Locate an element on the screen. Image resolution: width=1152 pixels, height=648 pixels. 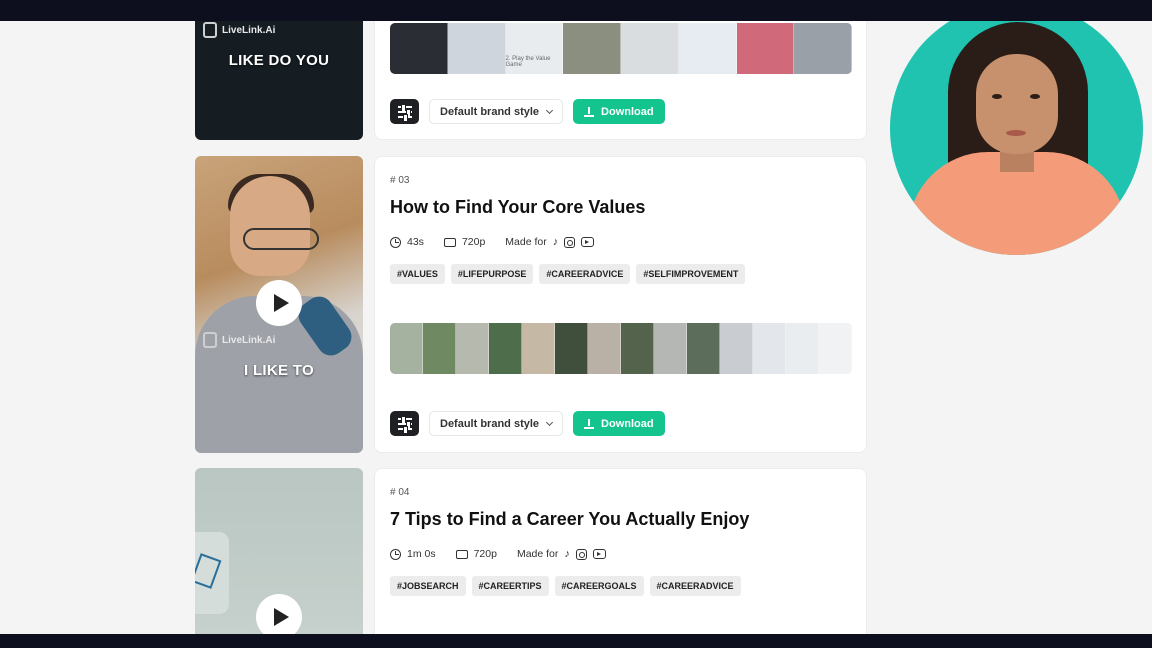
play-icon is located at coordinates (279, 303).